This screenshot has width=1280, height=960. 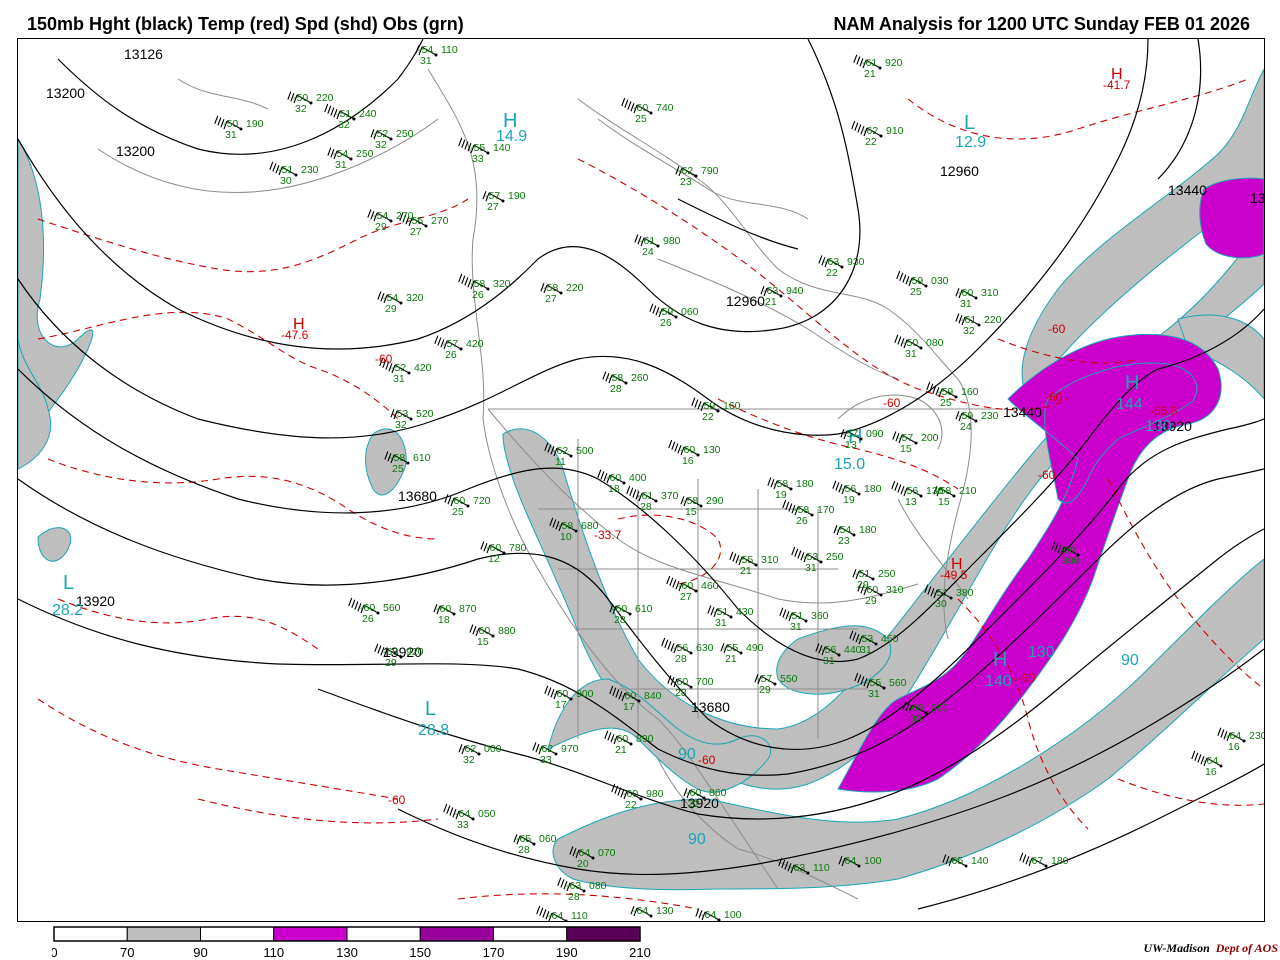 I want to click on credit-org: UW-Madison, so click(x=1176, y=948).